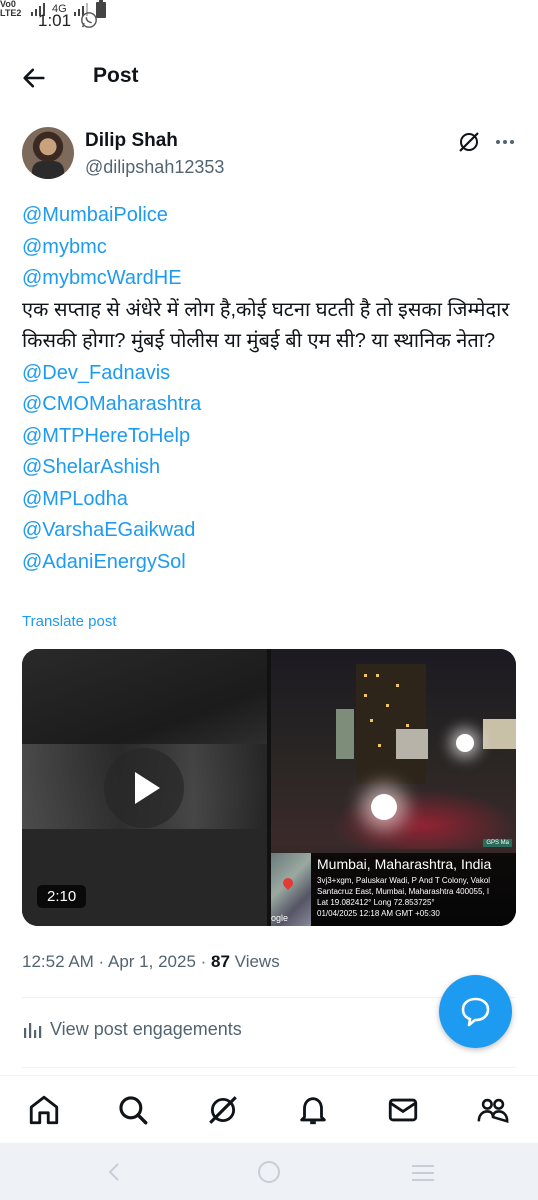 This screenshot has width=538, height=1200. Describe the element at coordinates (272, 437) in the screenshot. I see `mention-link: @MTPHereToHelp` at that location.